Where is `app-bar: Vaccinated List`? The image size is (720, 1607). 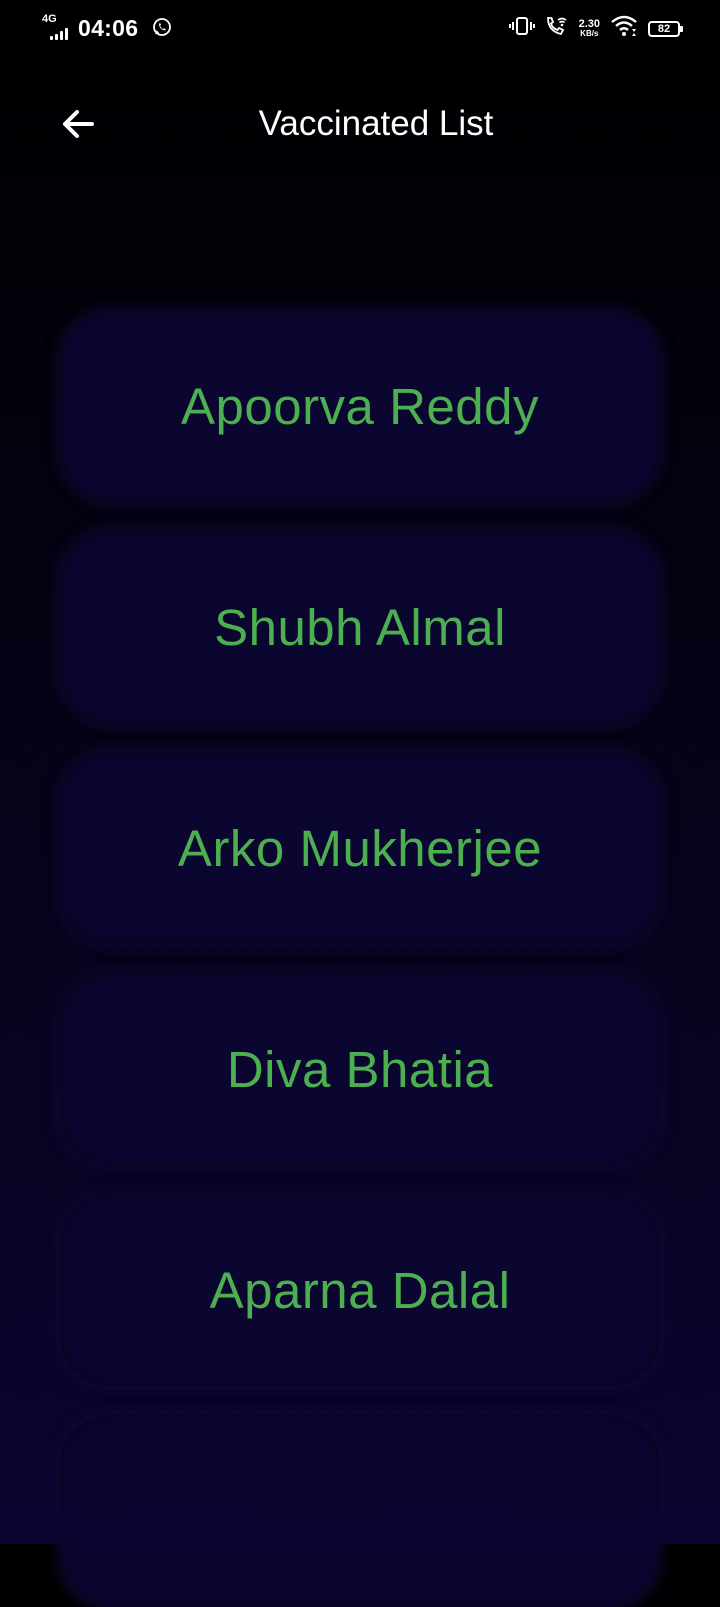
app-bar: Vaccinated List is located at coordinates (360, 126).